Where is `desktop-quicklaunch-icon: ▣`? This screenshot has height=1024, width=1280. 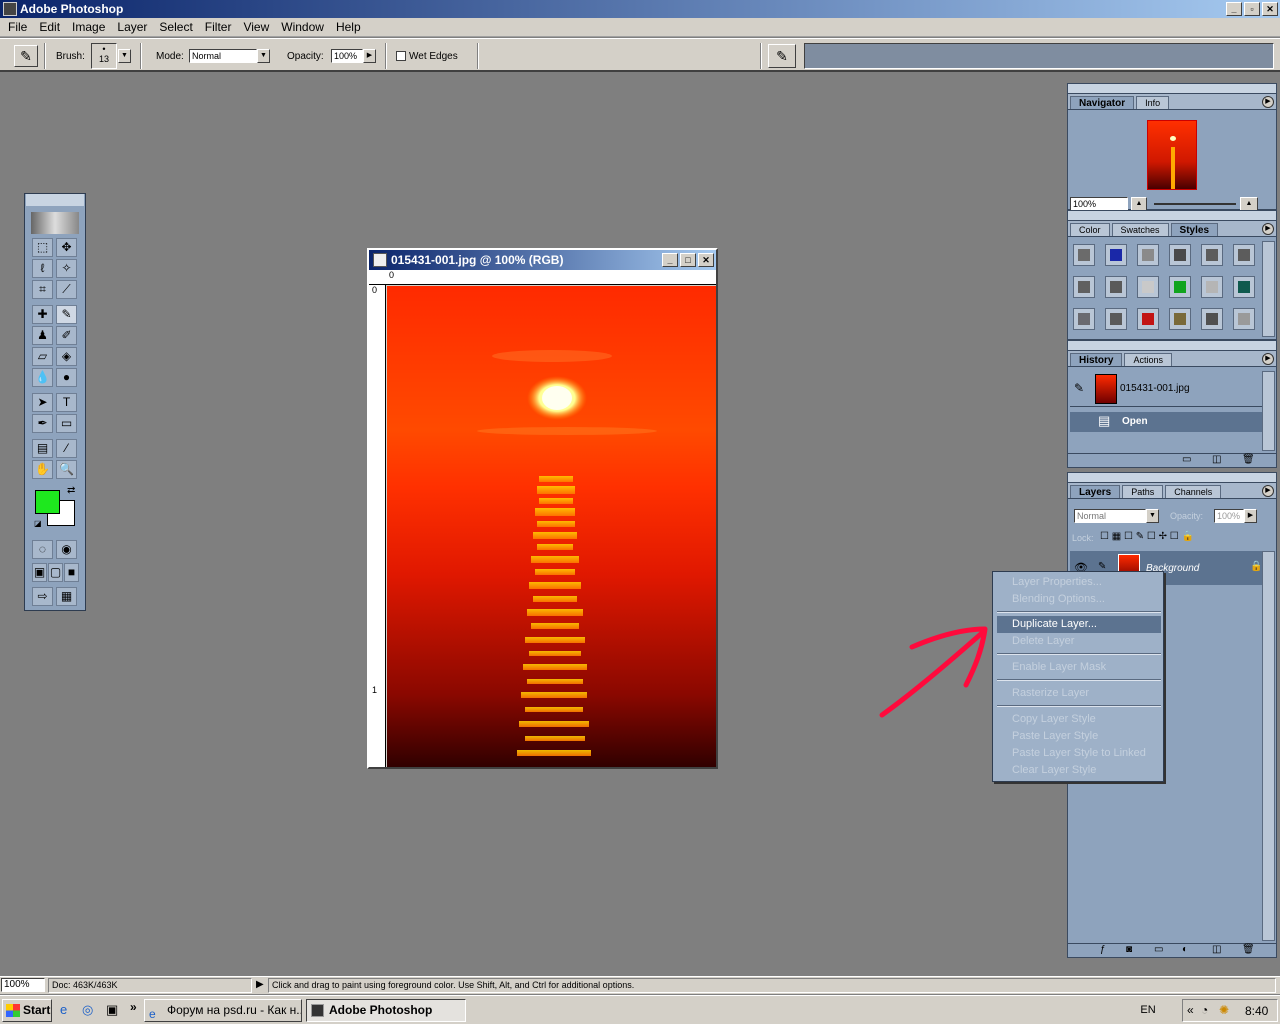 desktop-quicklaunch-icon: ▣ is located at coordinates (112, 1010).